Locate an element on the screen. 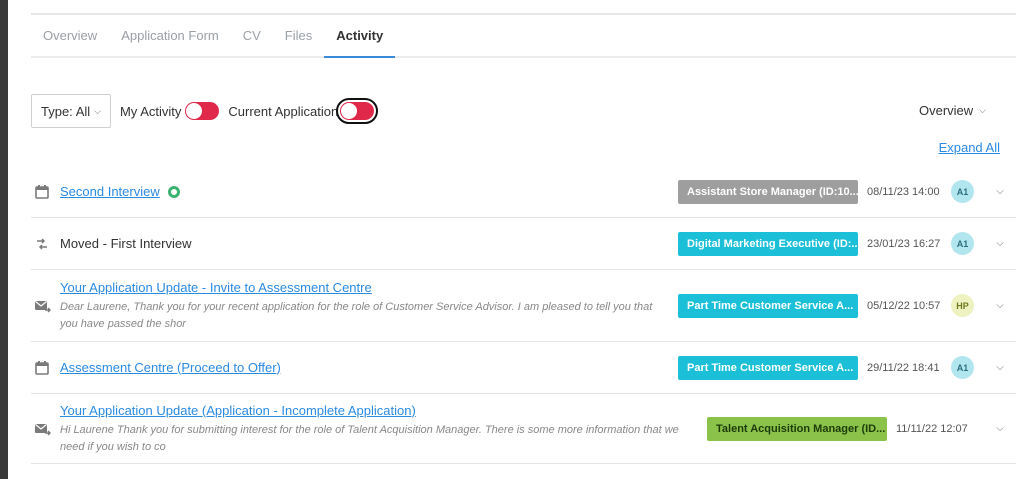 Image resolution: width=1032 pixels, height=479 pixels. tab-application-form: Application Form is located at coordinates (170, 36).